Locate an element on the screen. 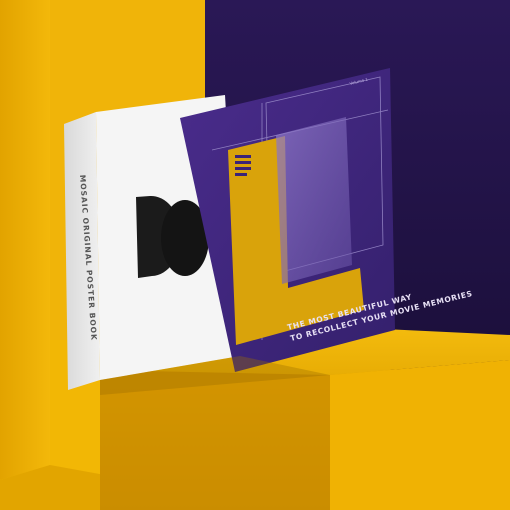  yellow-column-left is located at coordinates (25, 240).